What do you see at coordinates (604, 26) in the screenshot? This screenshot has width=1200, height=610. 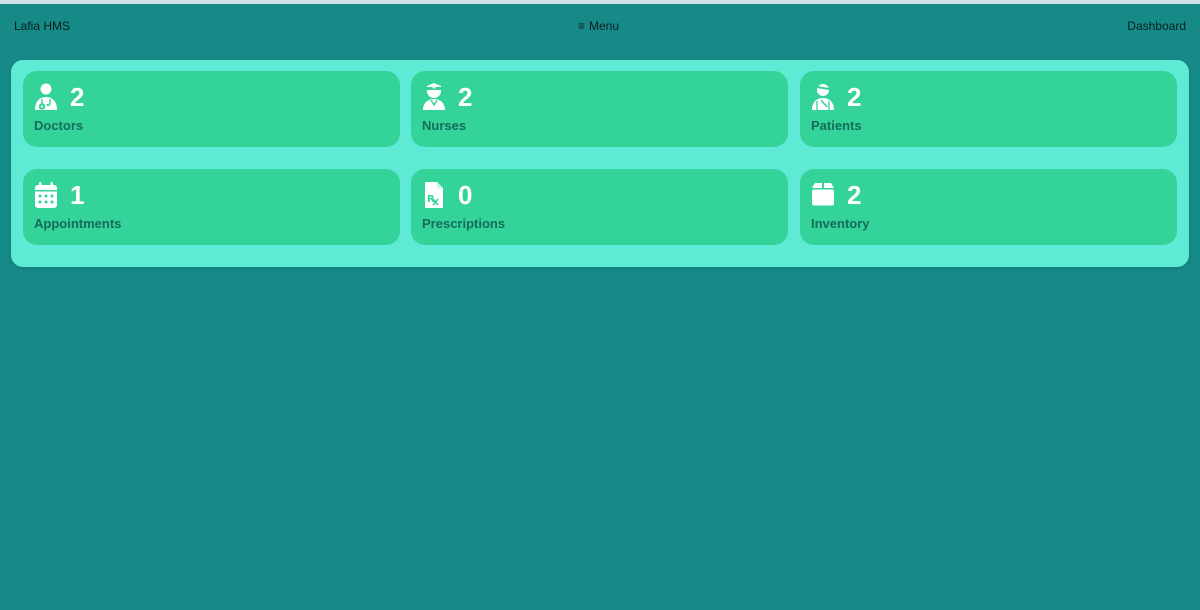 I see `menu-label: Menu` at bounding box center [604, 26].